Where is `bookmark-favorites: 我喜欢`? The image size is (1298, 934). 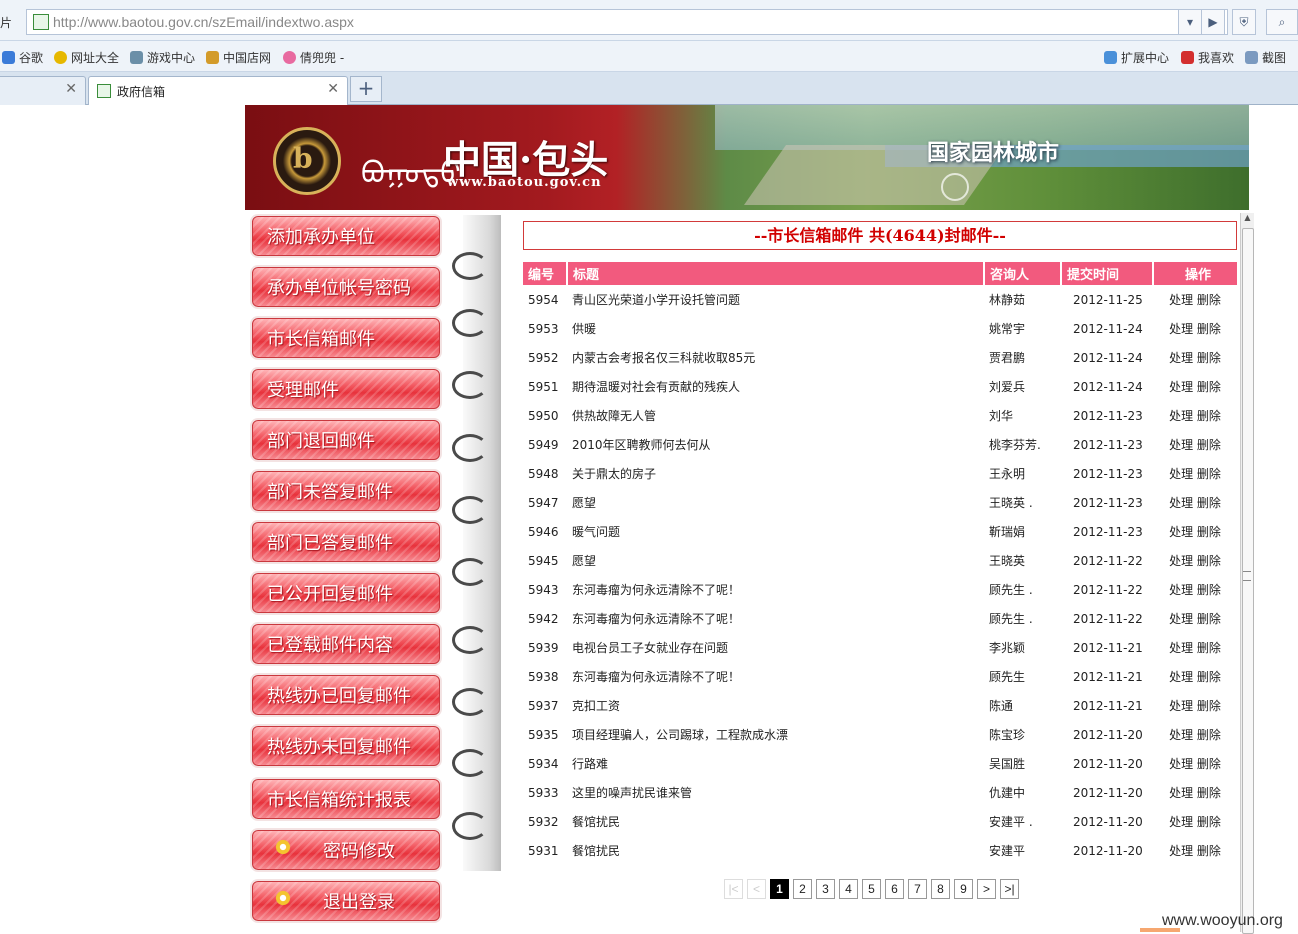 bookmark-favorites: 我喜欢 is located at coordinates (1207, 57).